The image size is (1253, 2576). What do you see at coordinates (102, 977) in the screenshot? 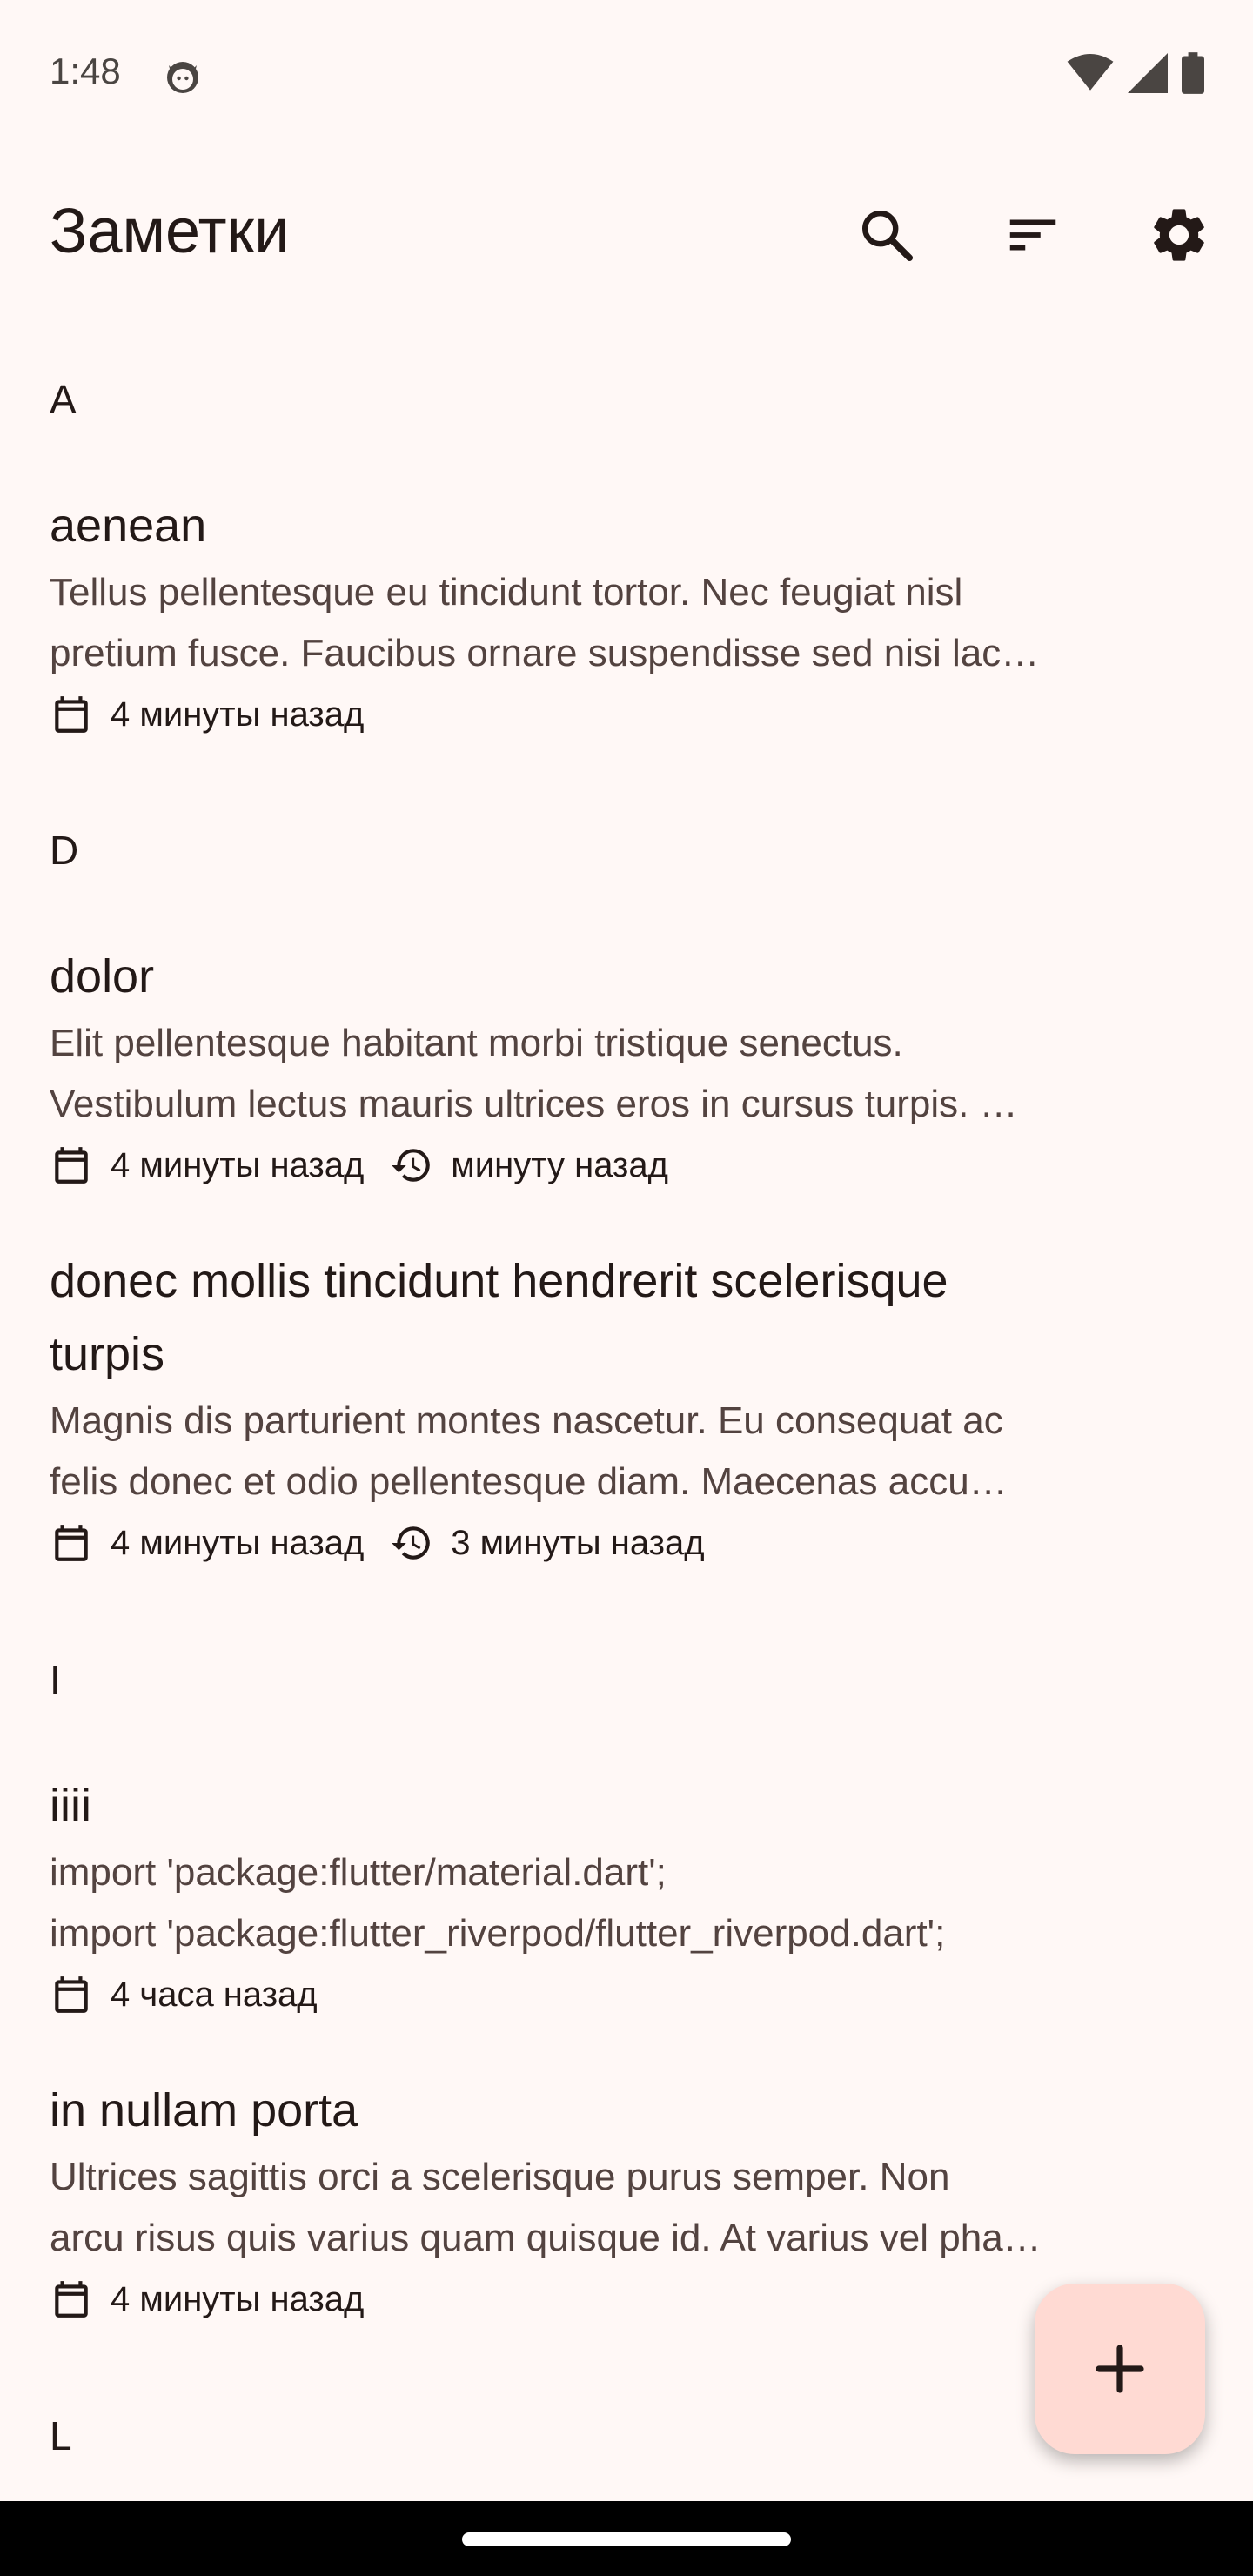
I see `note-title: dolor` at bounding box center [102, 977].